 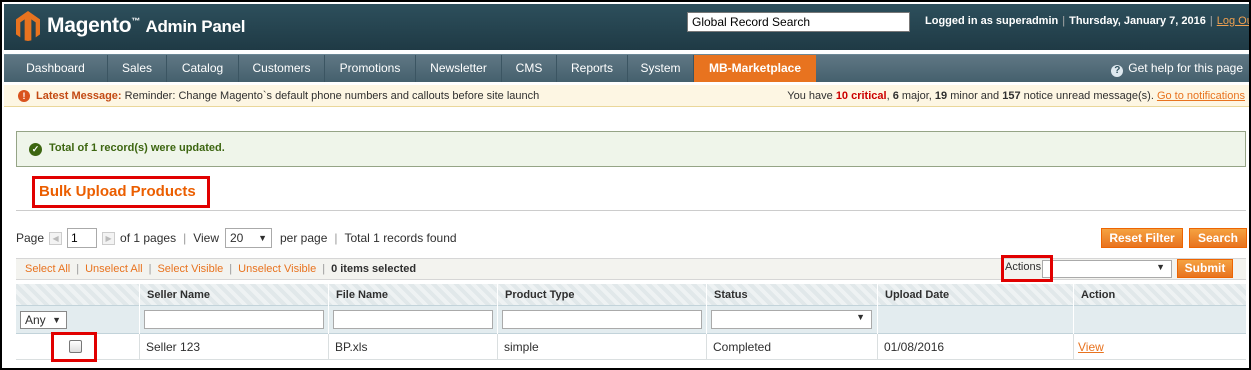 I want to click on nav-catalog: Catalog, so click(x=203, y=68).